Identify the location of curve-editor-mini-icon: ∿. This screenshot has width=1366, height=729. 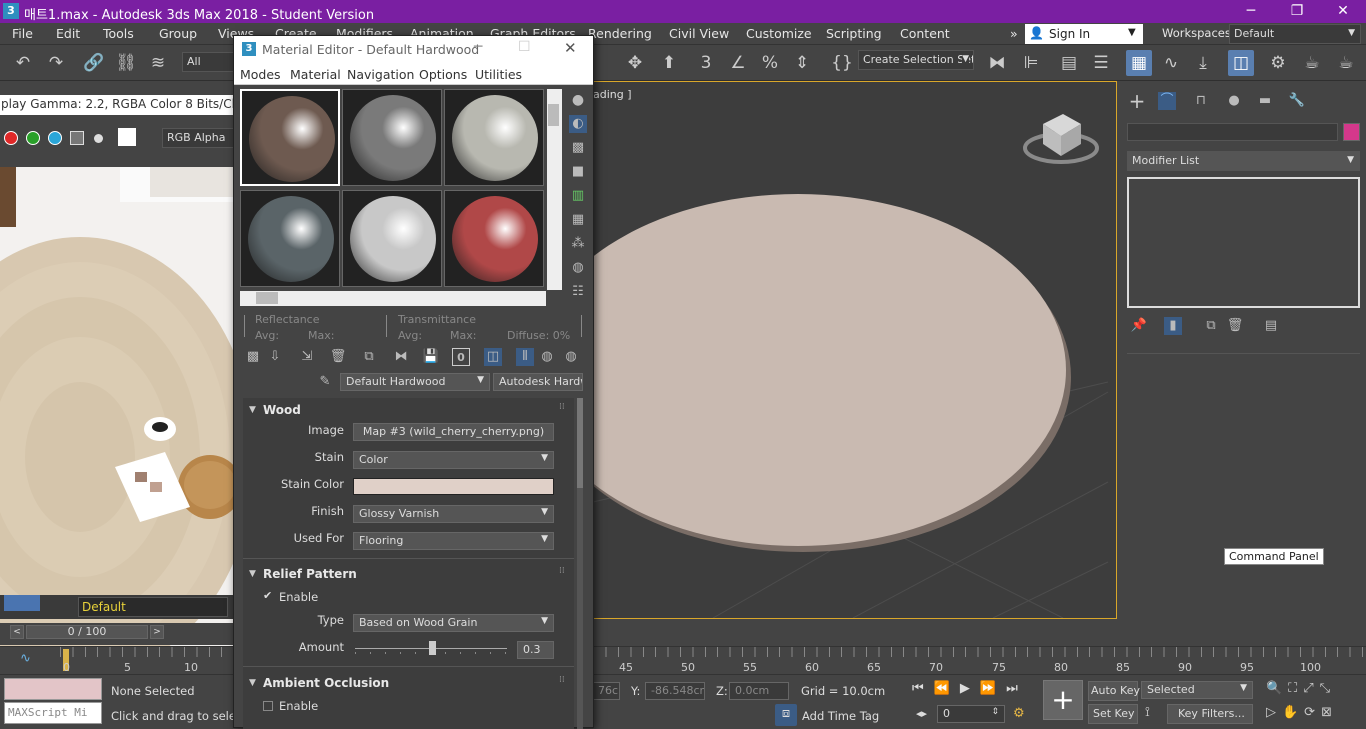
(25, 658).